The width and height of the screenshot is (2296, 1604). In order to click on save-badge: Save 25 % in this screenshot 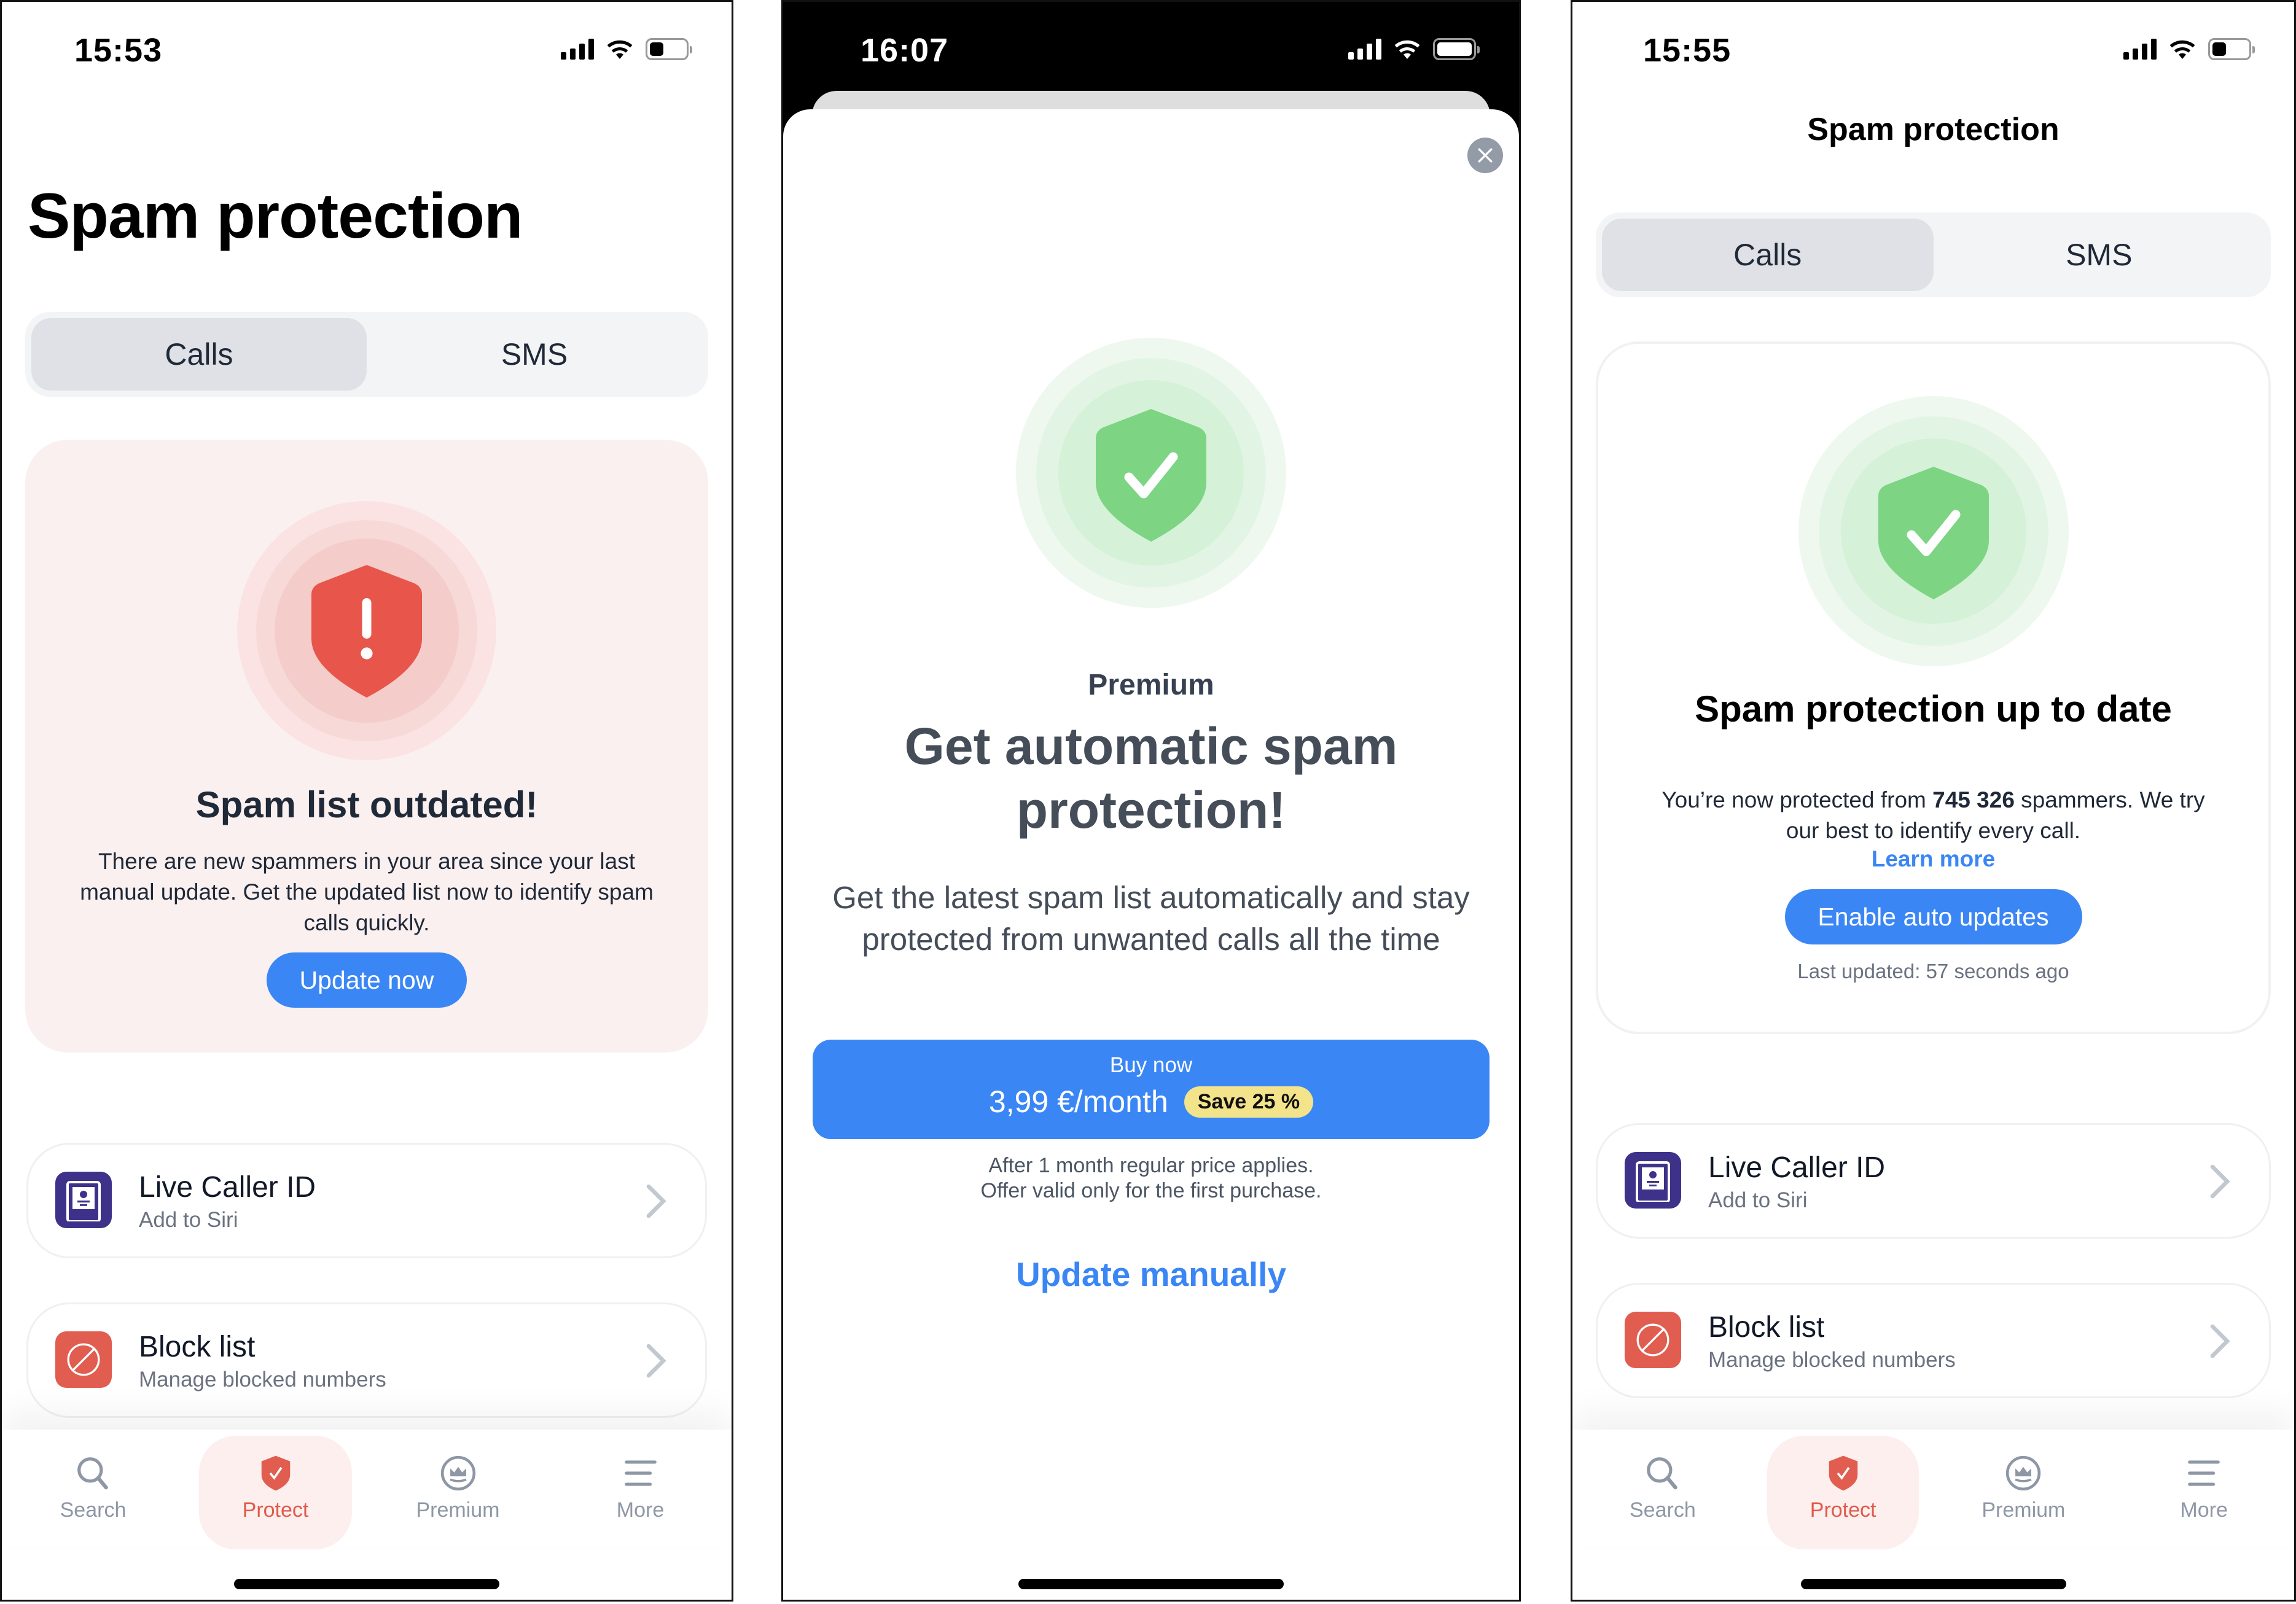, I will do `click(1249, 1102)`.